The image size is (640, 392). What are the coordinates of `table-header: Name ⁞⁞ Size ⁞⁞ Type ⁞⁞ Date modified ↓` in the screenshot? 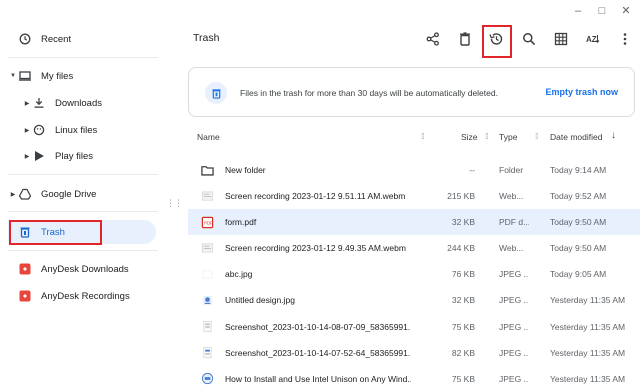 It's located at (414, 137).